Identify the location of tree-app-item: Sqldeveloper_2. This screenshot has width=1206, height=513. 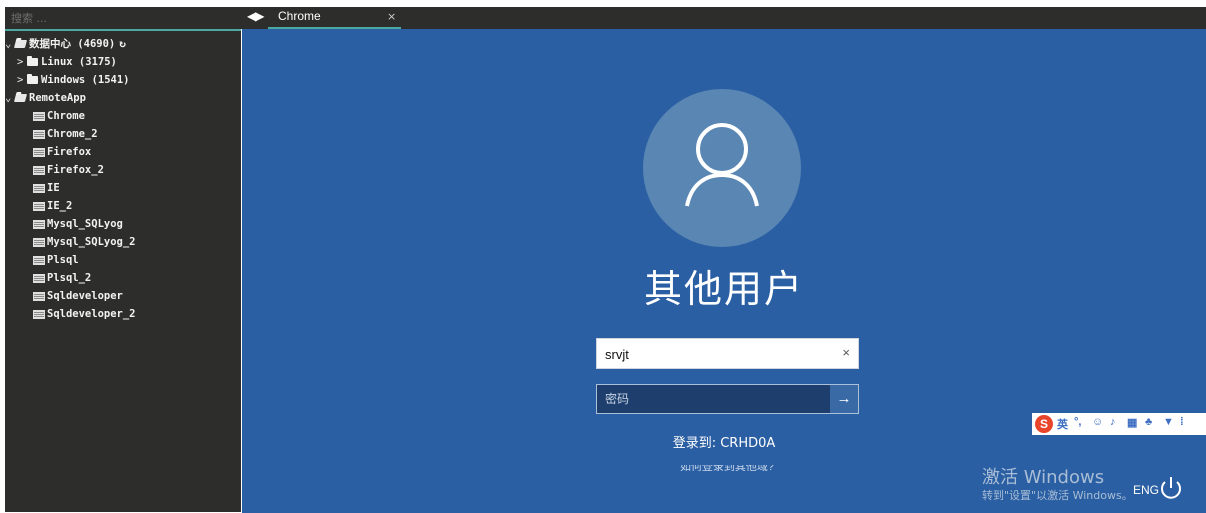
(84, 314).